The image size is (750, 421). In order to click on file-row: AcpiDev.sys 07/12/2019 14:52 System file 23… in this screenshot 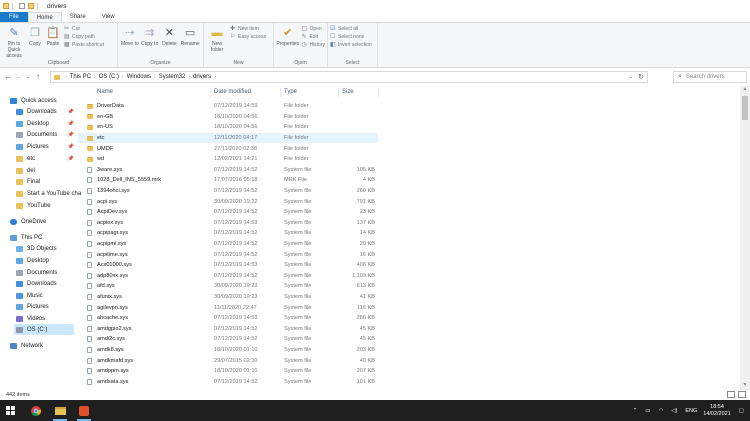, I will do `click(228, 212)`.